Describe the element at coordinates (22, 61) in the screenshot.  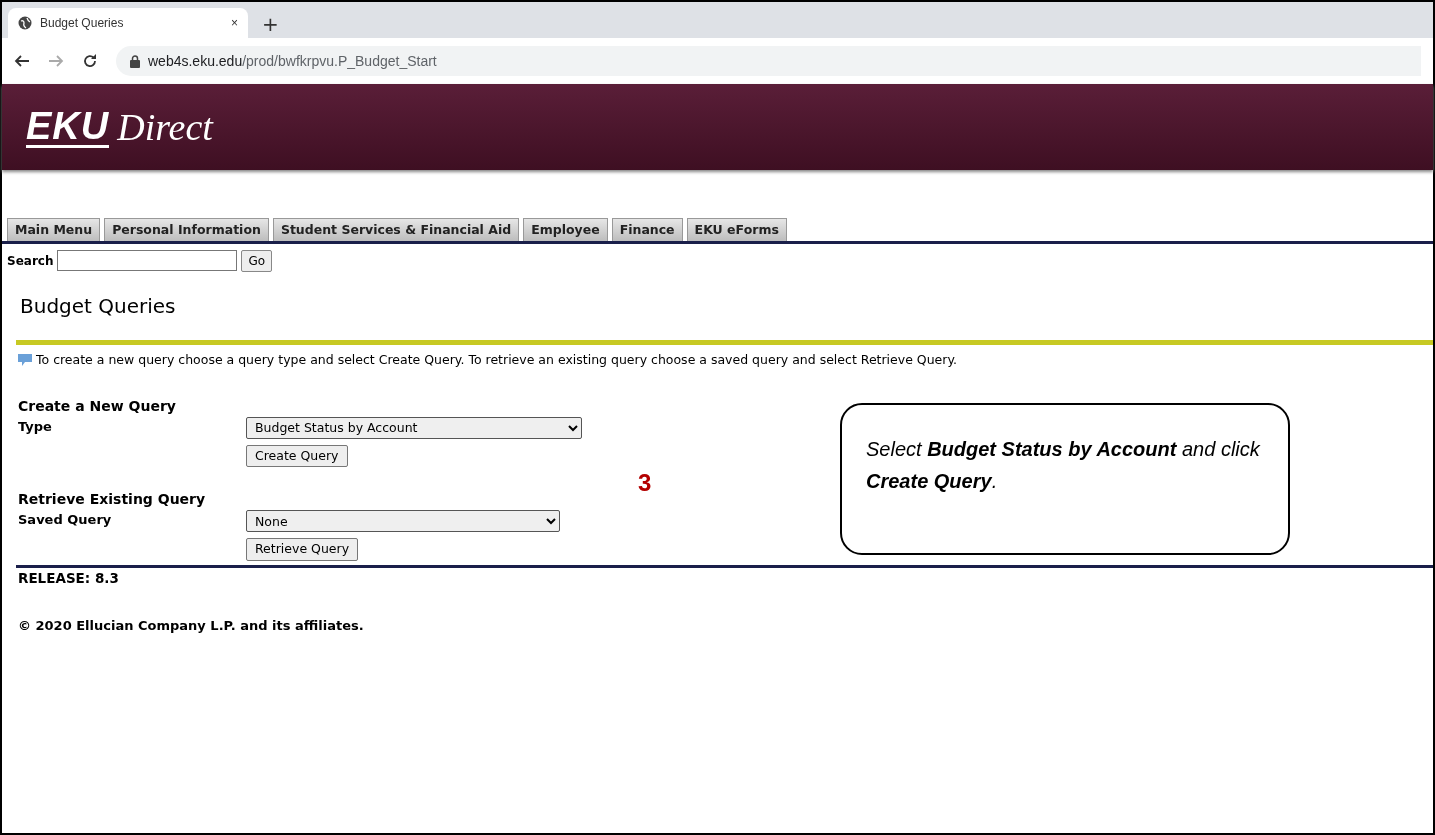
I see `back-arrow-icon` at that location.